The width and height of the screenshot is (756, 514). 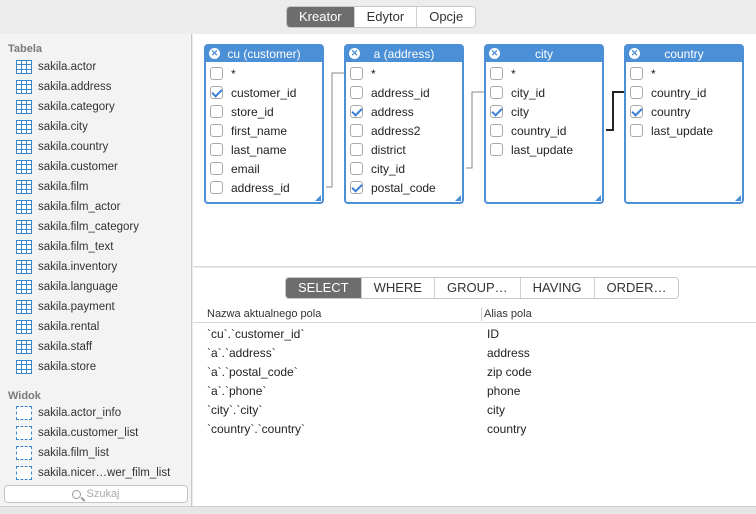 What do you see at coordinates (56, 367) in the screenshot?
I see `sidebar-table-item: sakila.store` at bounding box center [56, 367].